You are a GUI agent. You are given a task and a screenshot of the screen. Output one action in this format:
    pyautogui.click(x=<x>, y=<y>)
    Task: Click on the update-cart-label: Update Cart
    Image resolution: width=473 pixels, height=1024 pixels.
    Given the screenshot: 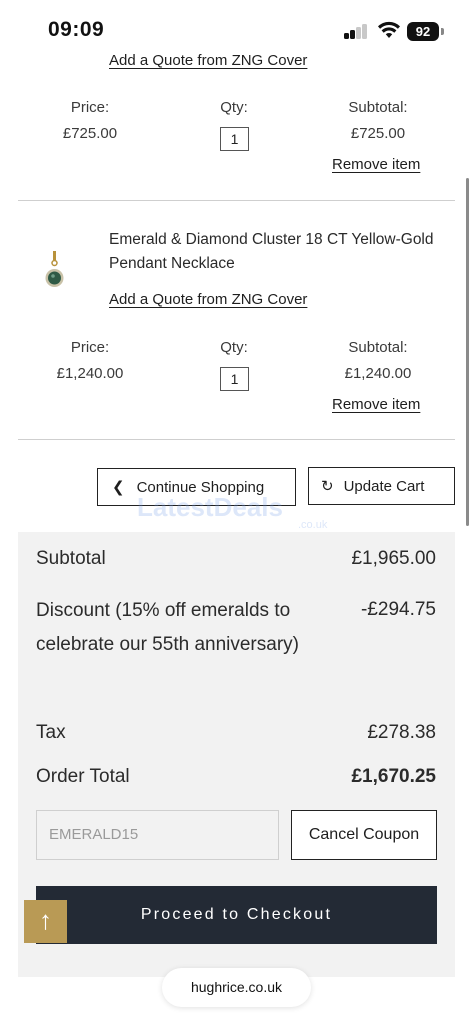 What is the action you would take?
    pyautogui.click(x=384, y=486)
    